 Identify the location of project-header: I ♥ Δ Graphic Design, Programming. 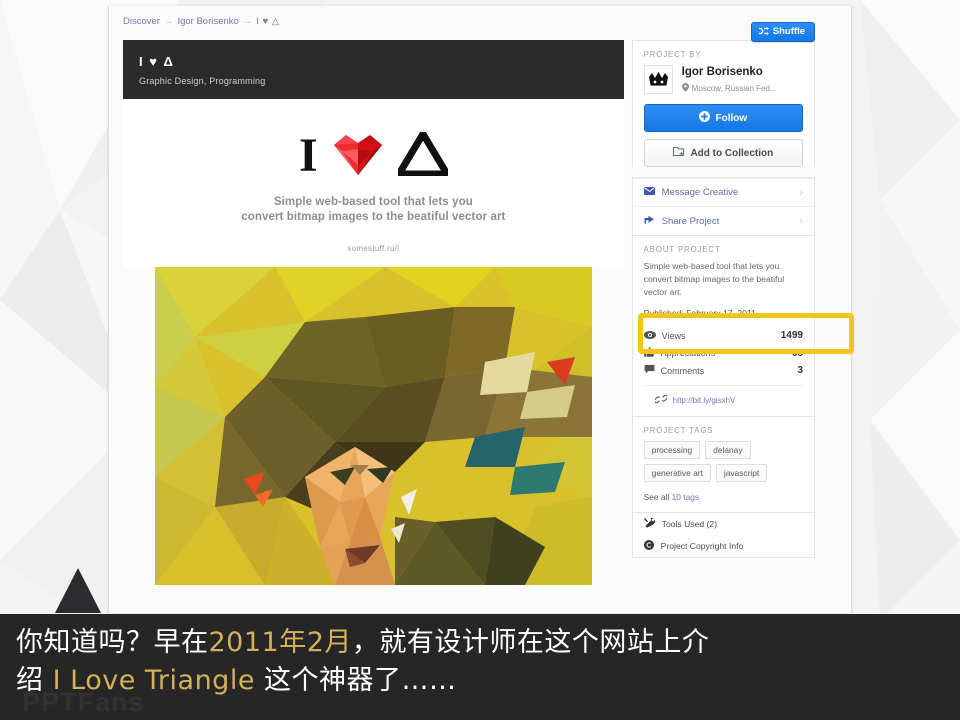
(373, 69).